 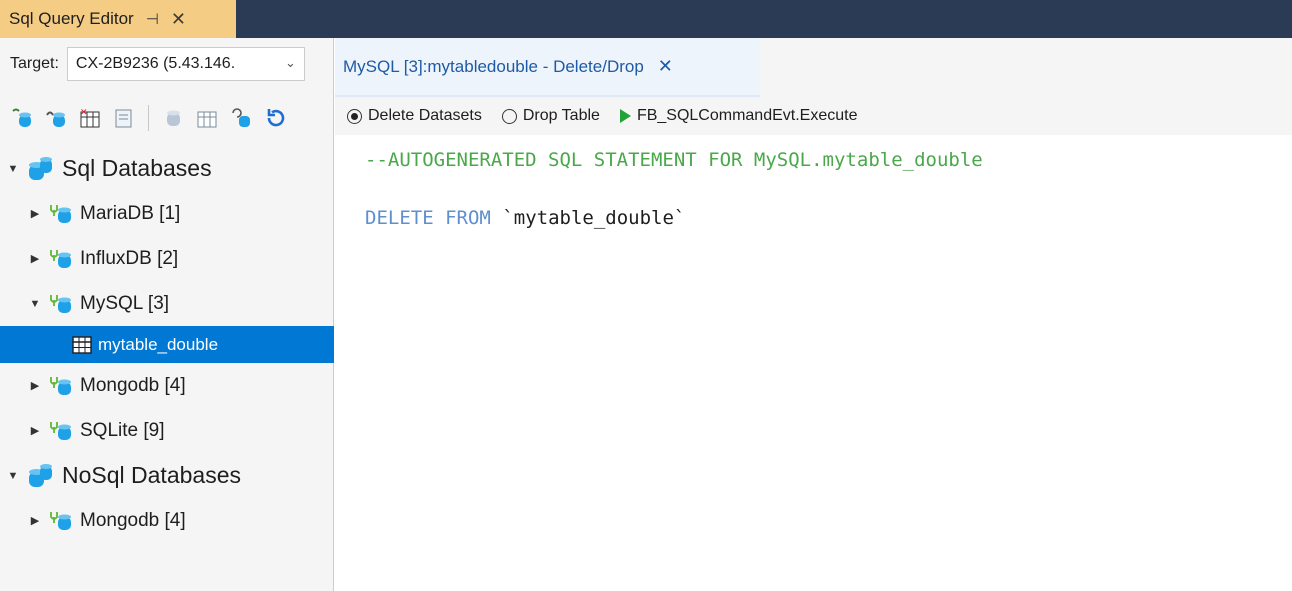 What do you see at coordinates (665, 66) in the screenshot?
I see `close-tab-icon: ✕` at bounding box center [665, 66].